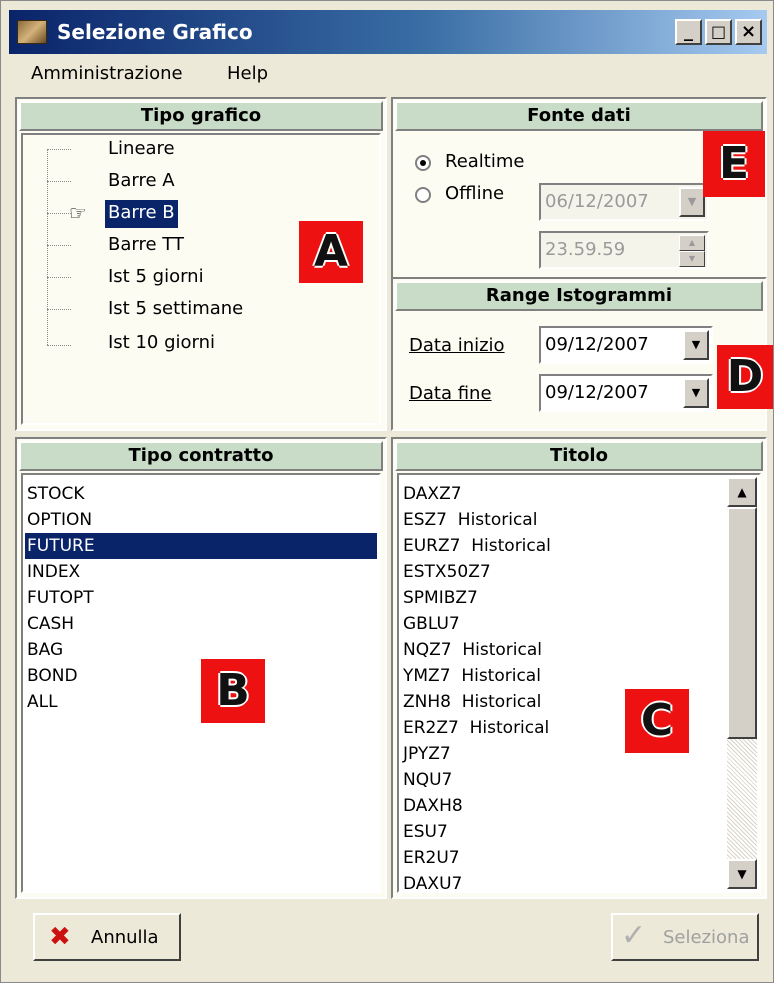  What do you see at coordinates (562, 624) in the screenshot?
I see `list-item: GBLU7` at bounding box center [562, 624].